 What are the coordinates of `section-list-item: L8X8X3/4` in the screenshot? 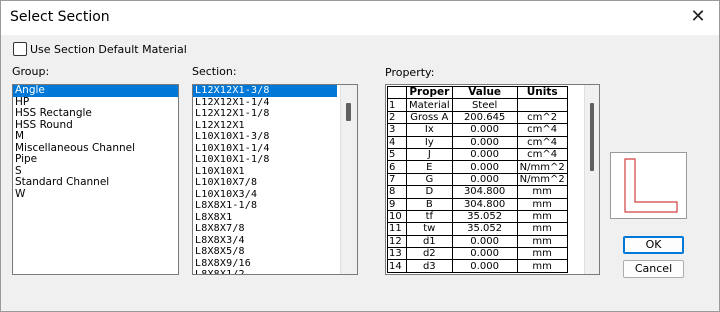 It's located at (275, 241).